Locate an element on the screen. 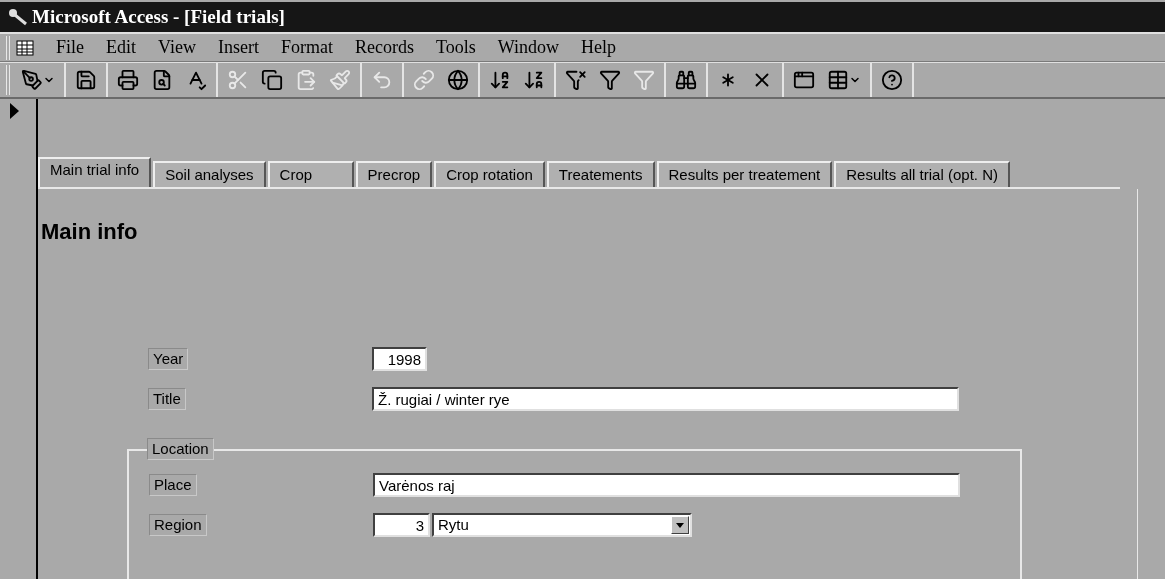  text-field: Ž. rugiai / winter rye is located at coordinates (665, 399).